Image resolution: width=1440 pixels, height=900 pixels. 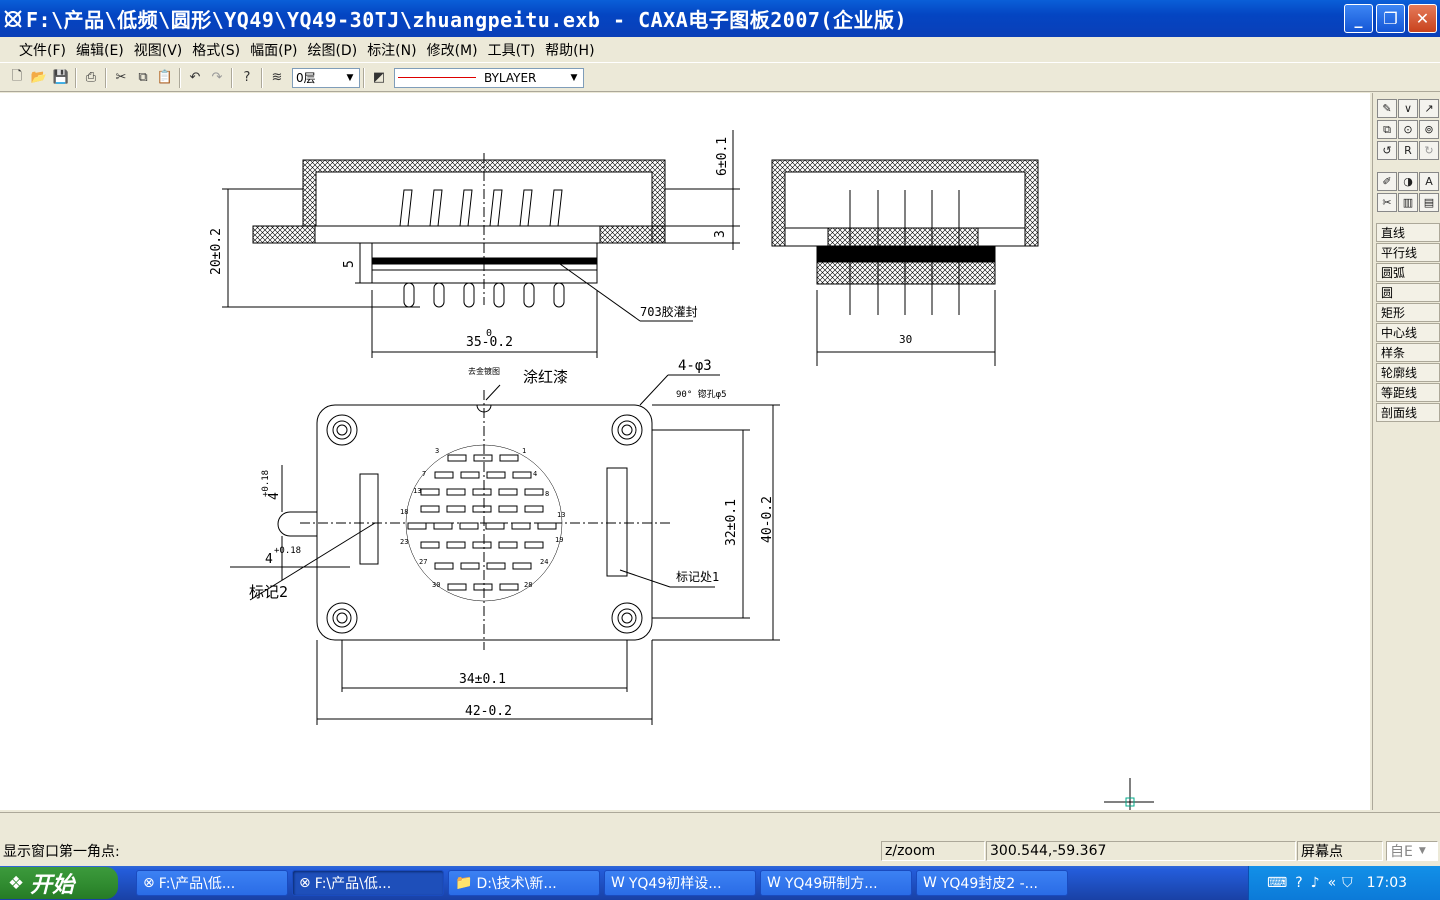 I want to click on tool-offset-line: 等距线, so click(x=1408, y=392).